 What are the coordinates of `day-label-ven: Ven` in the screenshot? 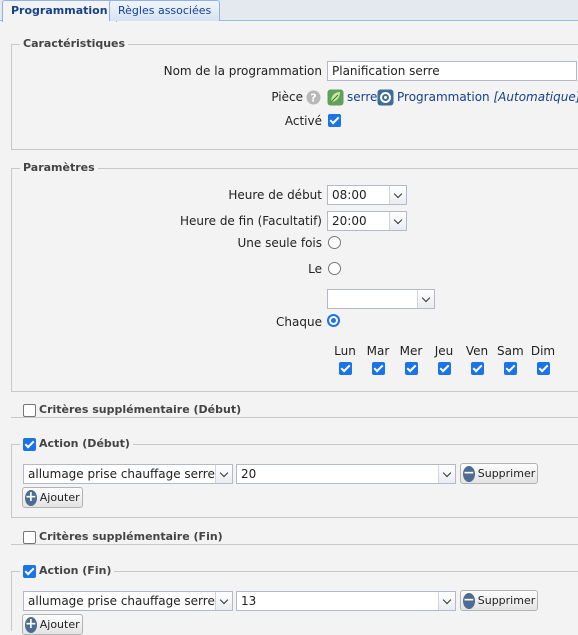 It's located at (477, 351).